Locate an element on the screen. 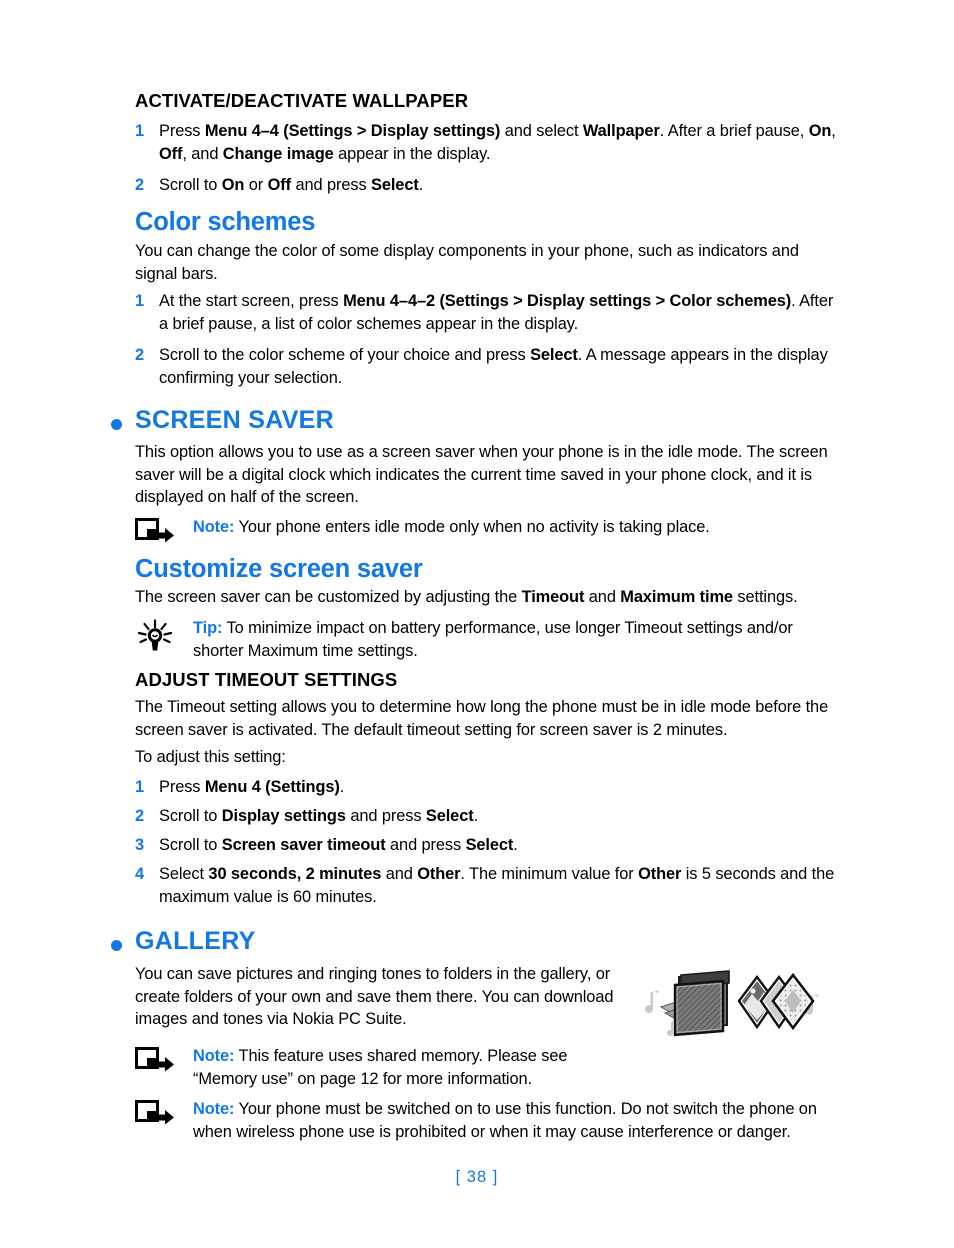 This screenshot has height=1248, width=954. heading-customize-screen-saver: Customize screen saver is located at coordinates (279, 569).